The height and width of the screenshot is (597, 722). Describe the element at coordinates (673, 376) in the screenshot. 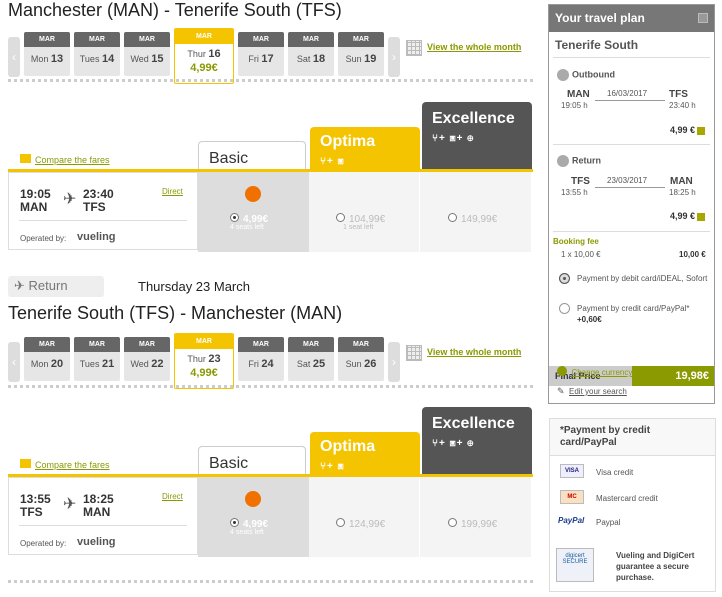

I see `final-price-value: 19,98€` at that location.